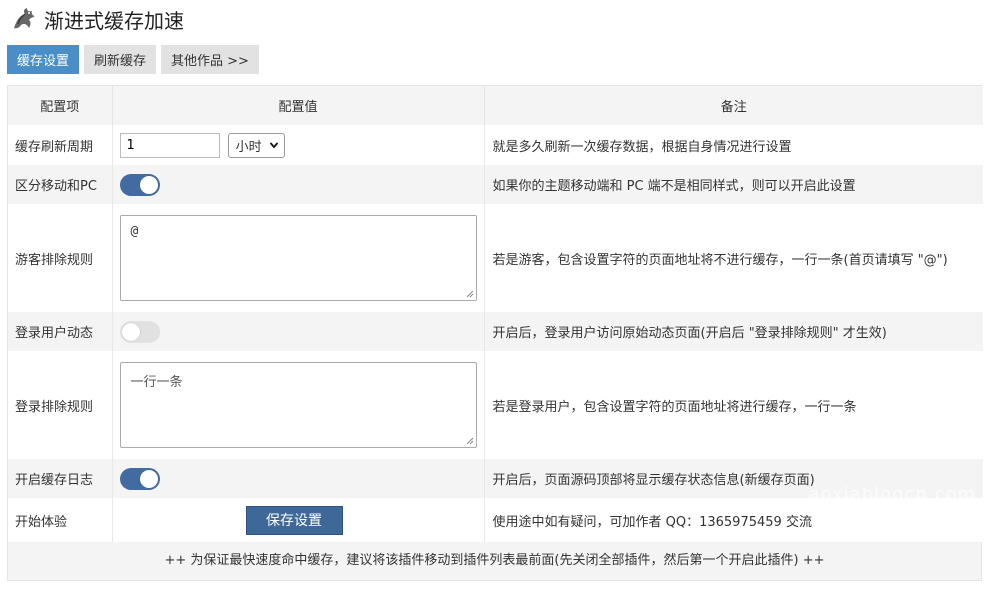  I want to click on row-label: 开始体验, so click(60, 520).